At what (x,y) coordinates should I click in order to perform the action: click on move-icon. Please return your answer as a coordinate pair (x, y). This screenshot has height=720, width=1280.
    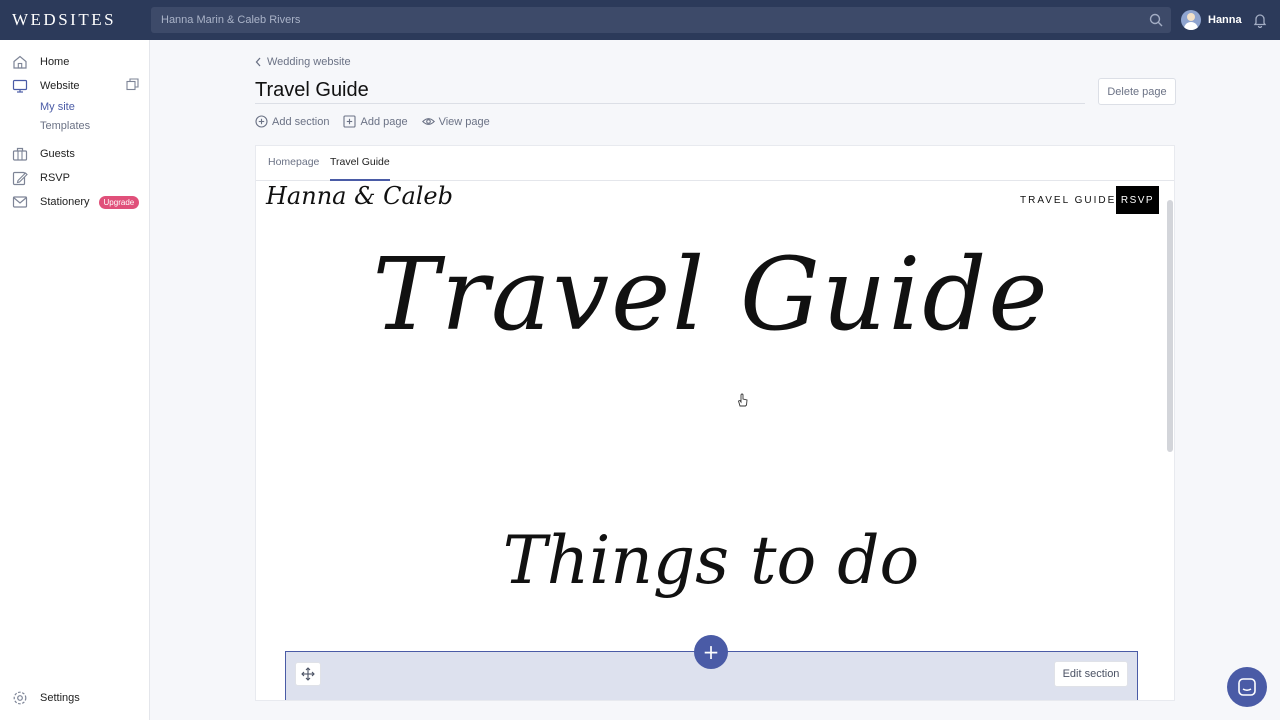
    Looking at the image, I should click on (308, 674).